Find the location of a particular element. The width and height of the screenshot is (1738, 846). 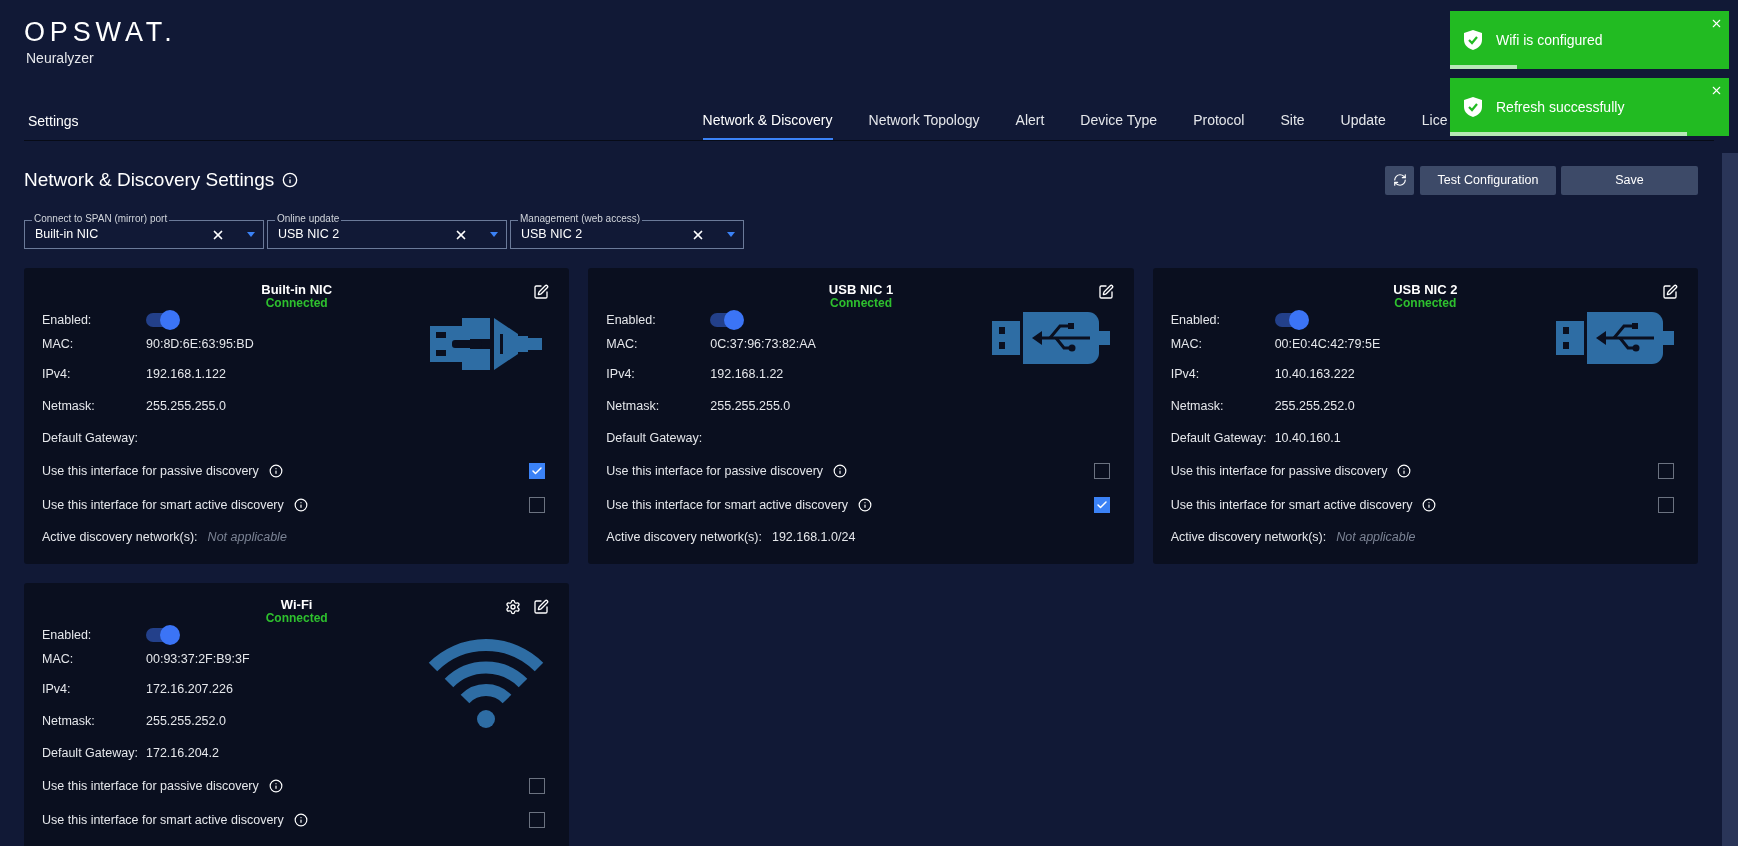

toast-message: Wifi is configured is located at coordinates (1549, 40).